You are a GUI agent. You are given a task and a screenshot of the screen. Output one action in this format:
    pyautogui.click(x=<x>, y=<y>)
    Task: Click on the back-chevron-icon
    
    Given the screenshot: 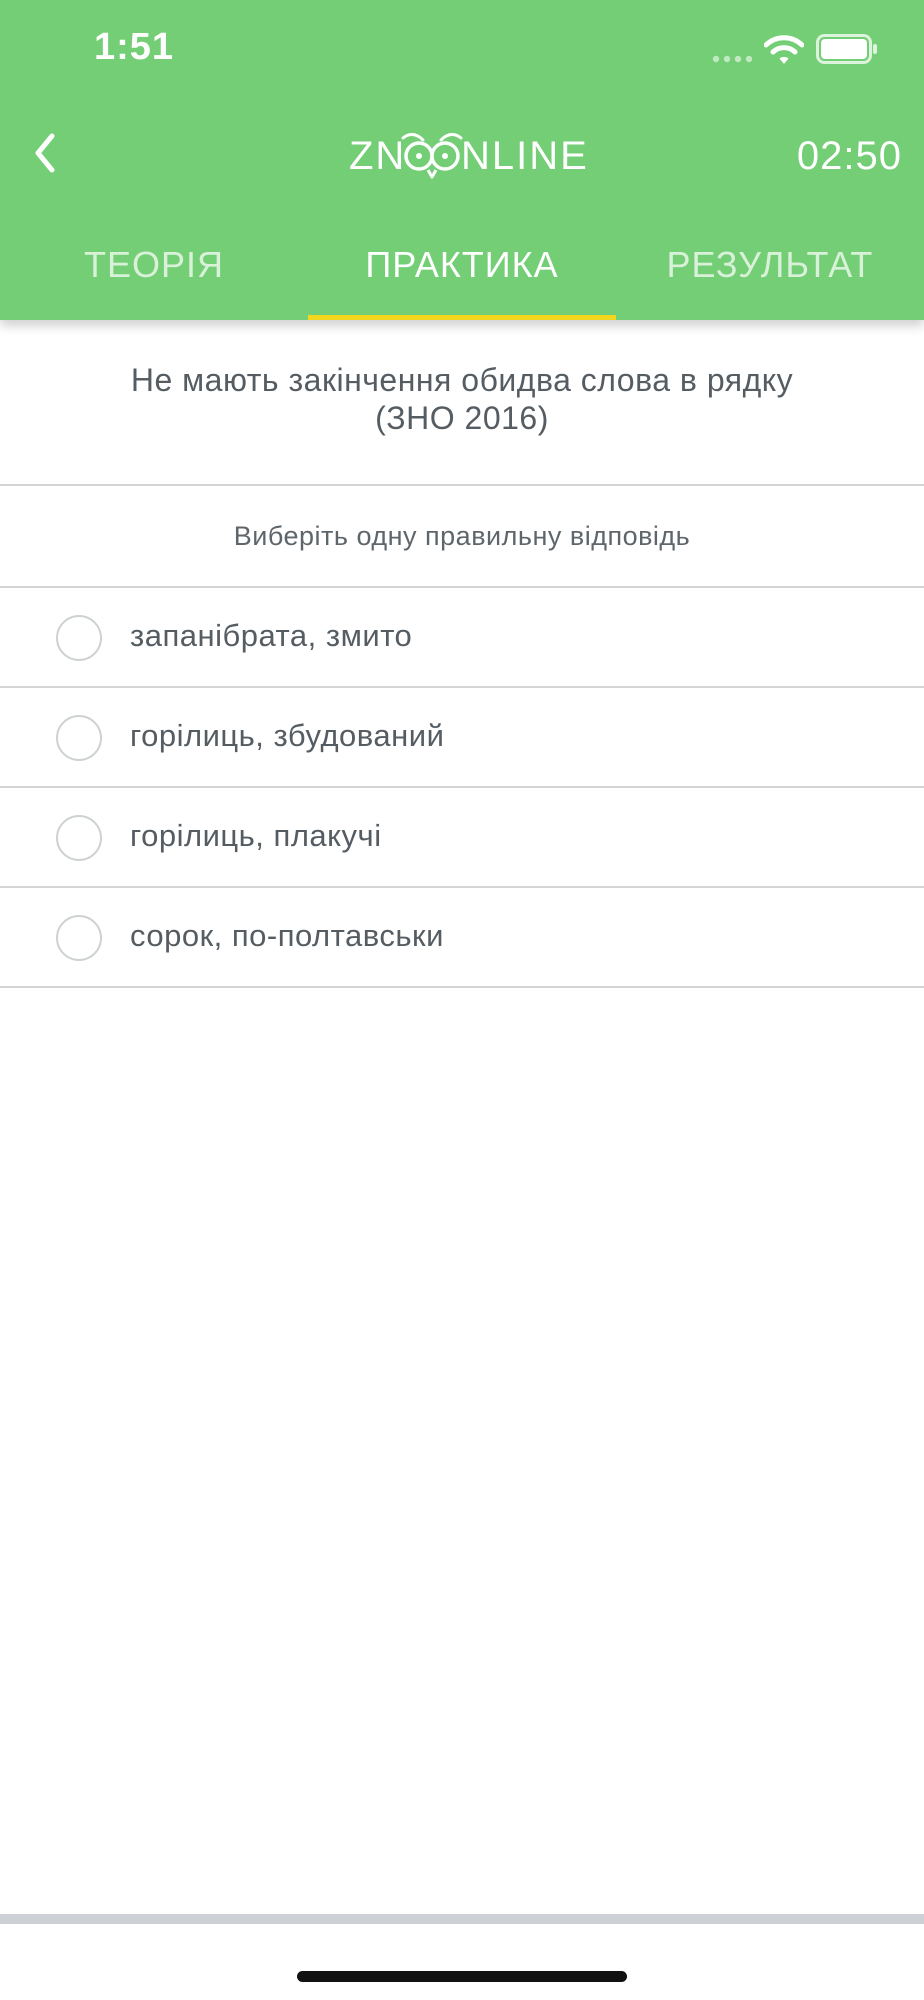 What is the action you would take?
    pyautogui.click(x=46, y=153)
    